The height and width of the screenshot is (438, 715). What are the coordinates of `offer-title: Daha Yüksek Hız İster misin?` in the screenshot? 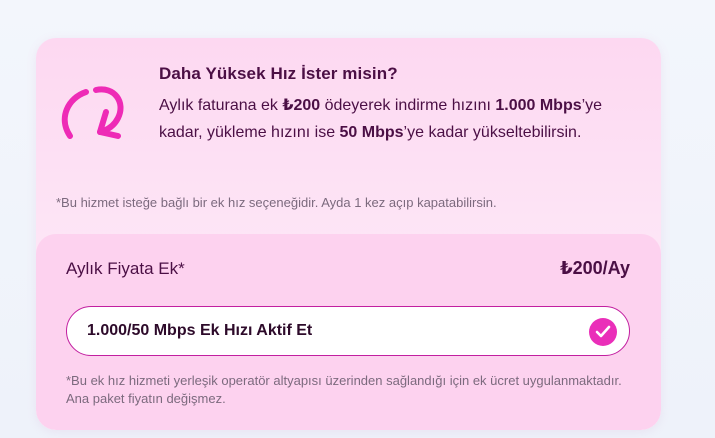 It's located at (278, 73).